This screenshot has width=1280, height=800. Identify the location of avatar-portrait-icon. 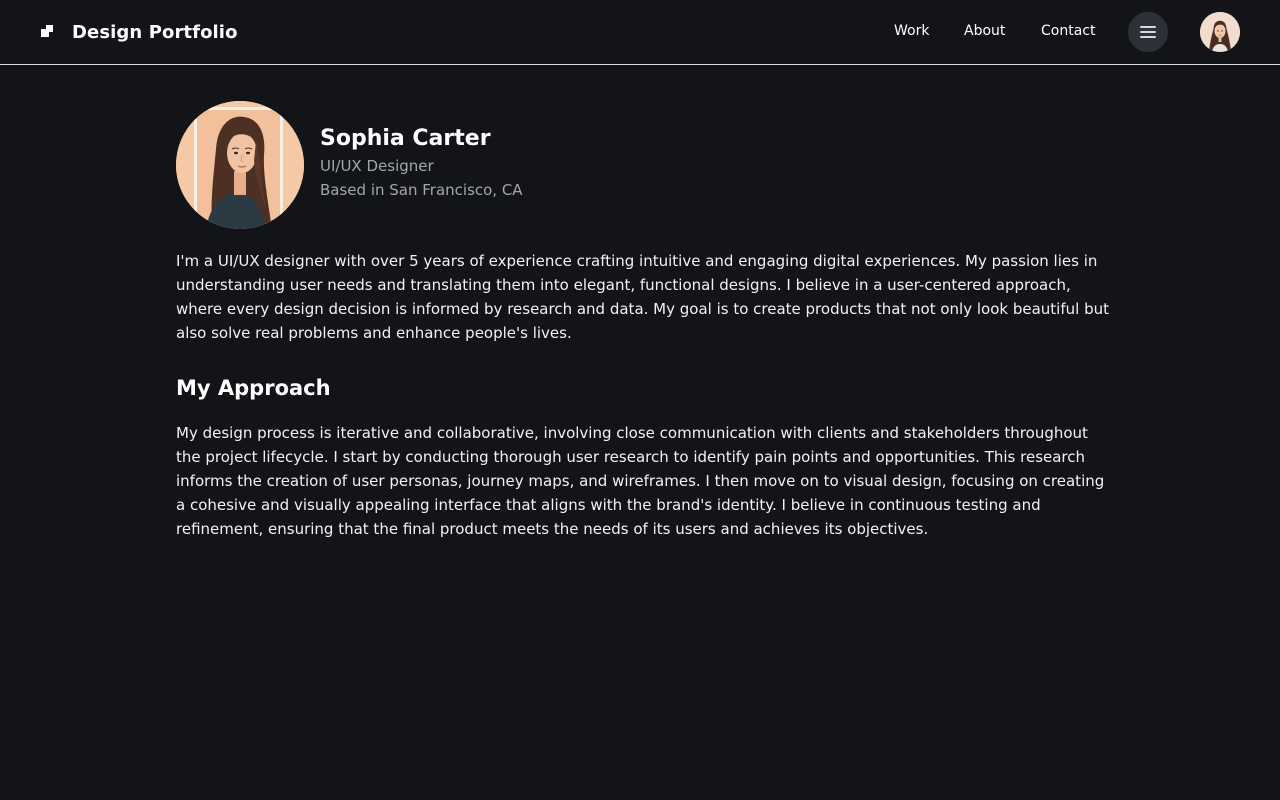
(1220, 32).